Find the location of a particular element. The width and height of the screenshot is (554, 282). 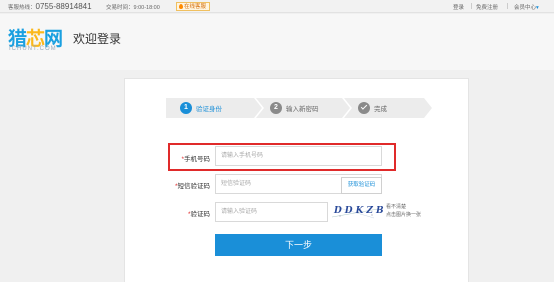

captcha-label-text: 验证码 is located at coordinates (200, 214).